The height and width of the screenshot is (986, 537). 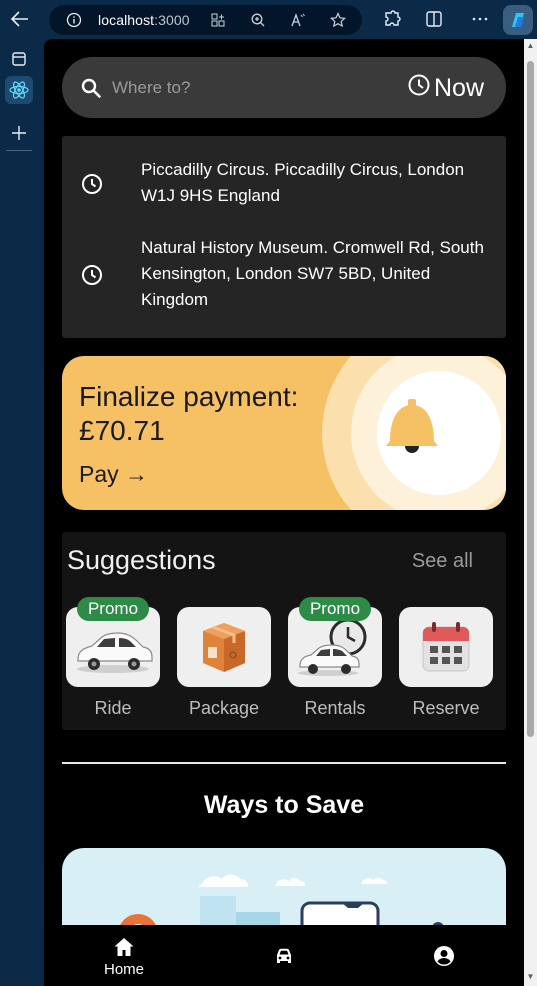 I want to click on search-input, so click(x=232, y=88).